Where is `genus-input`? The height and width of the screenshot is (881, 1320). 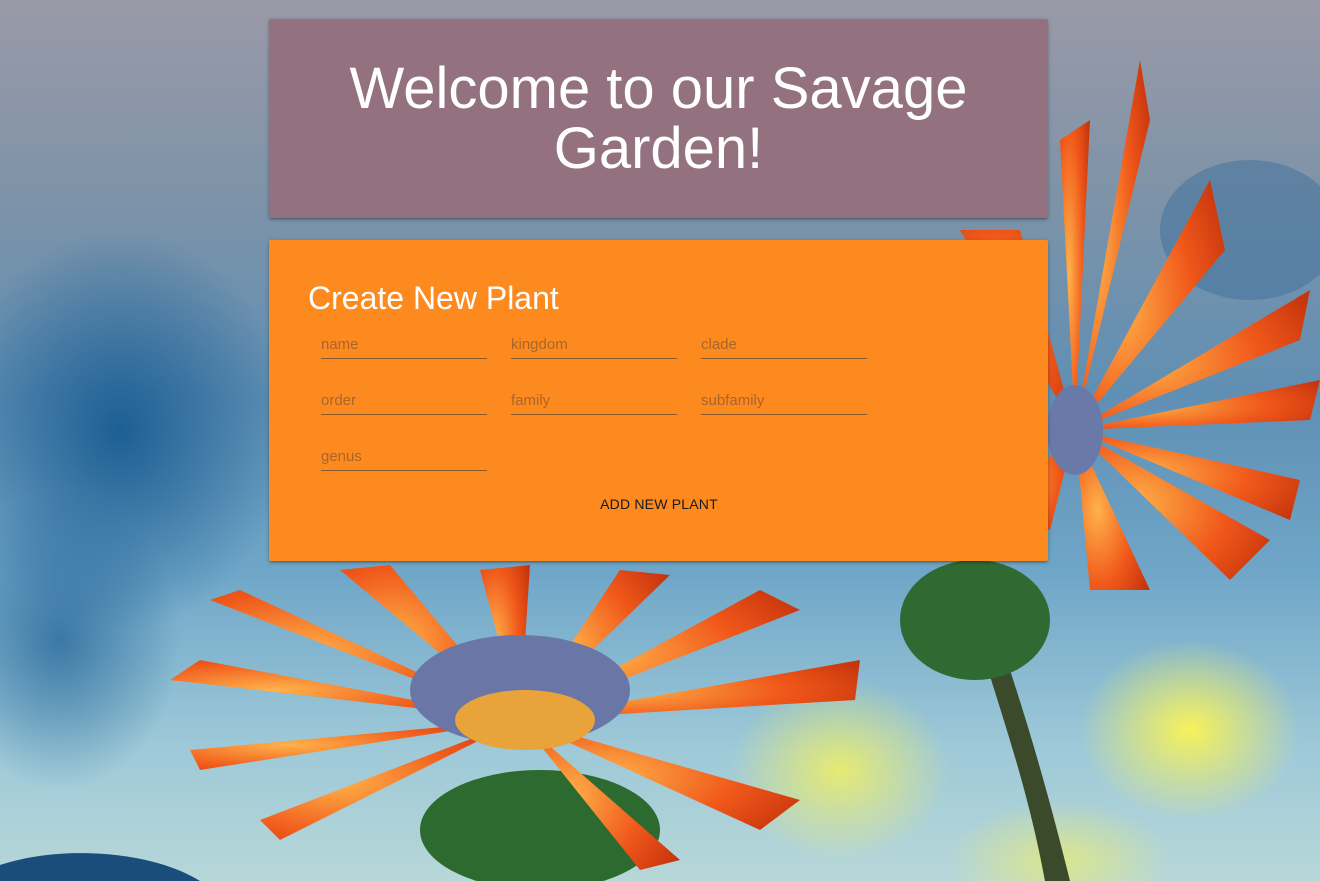 genus-input is located at coordinates (404, 456).